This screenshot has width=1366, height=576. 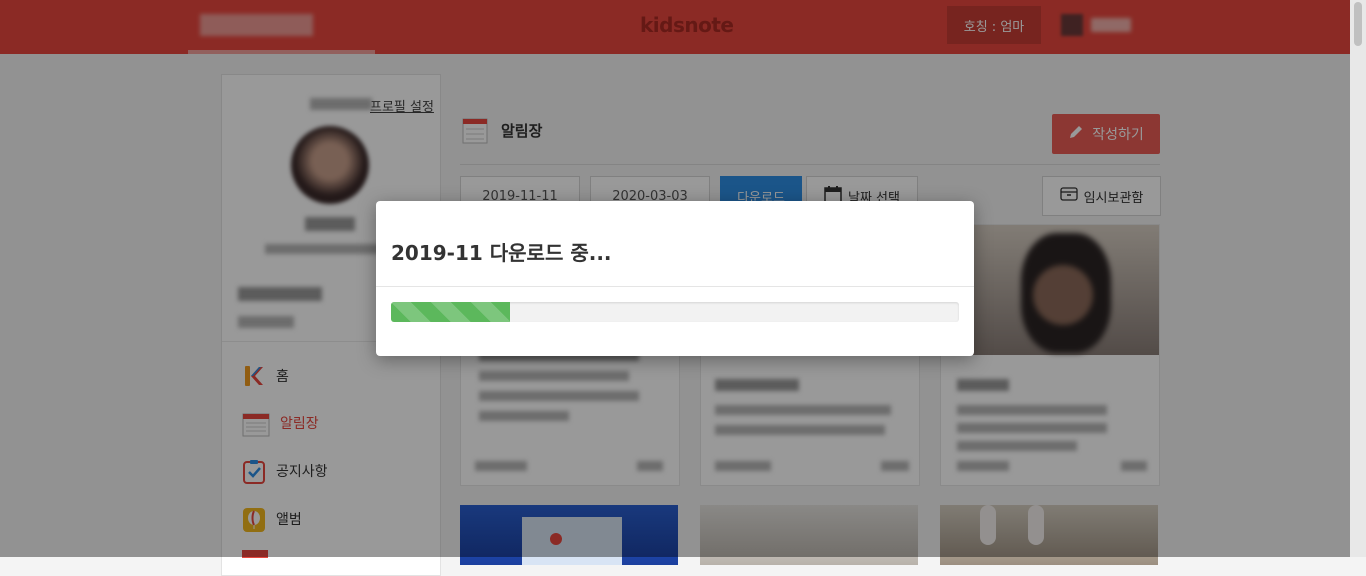 I want to click on page-scrollbar, so click(x=1358, y=278).